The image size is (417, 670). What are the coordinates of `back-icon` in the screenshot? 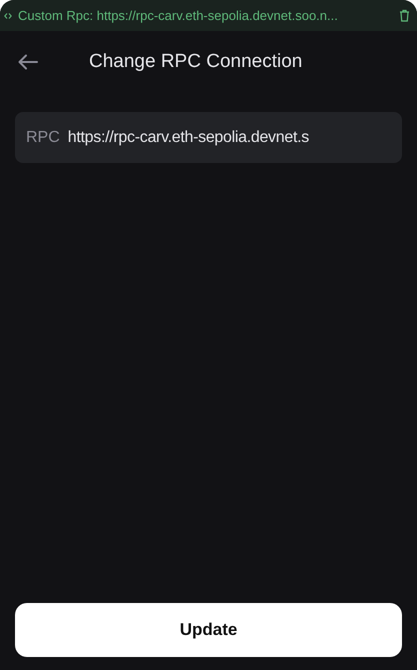 It's located at (28, 62).